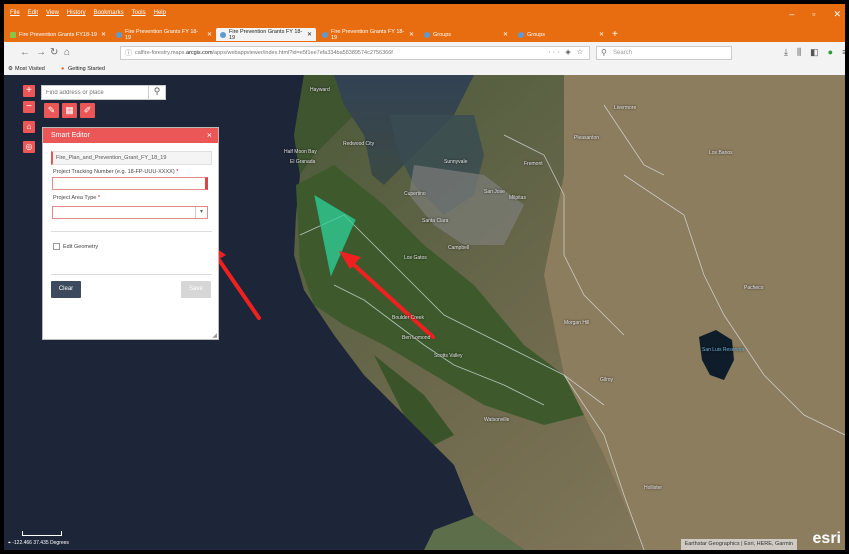 The height and width of the screenshot is (554, 849). What do you see at coordinates (408, 318) in the screenshot?
I see `place-label: Boulder Creek` at bounding box center [408, 318].